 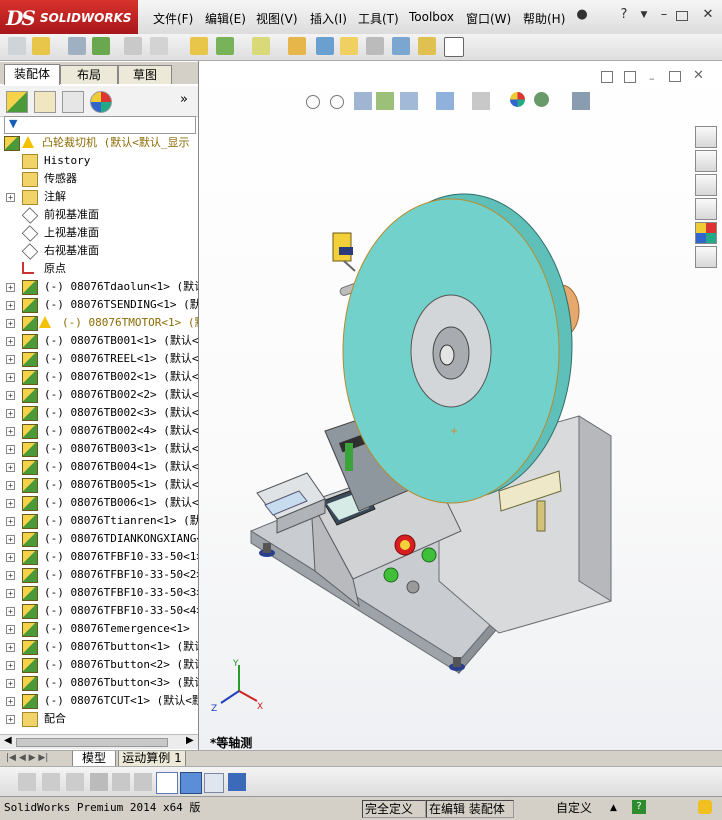 What do you see at coordinates (152, 759) in the screenshot?
I see `tab-motion-study: 运动算例 1` at bounding box center [152, 759].